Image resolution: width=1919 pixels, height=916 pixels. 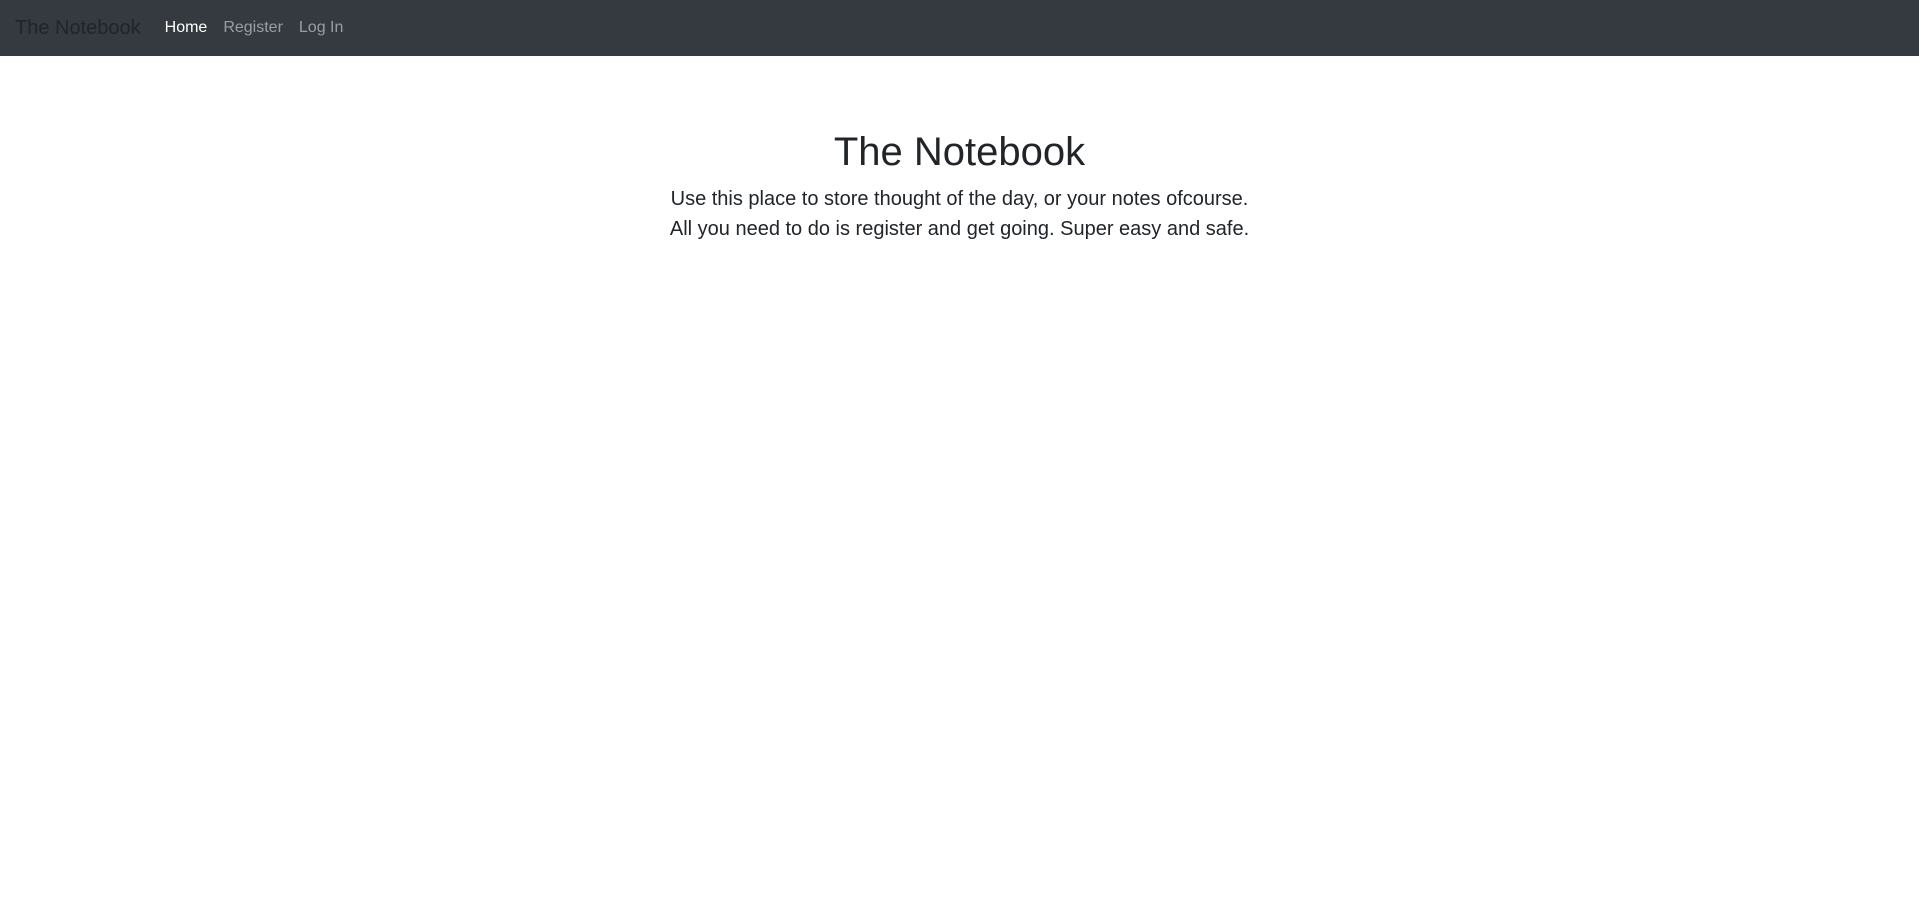 I want to click on nav-home-link: Home, so click(x=186, y=28).